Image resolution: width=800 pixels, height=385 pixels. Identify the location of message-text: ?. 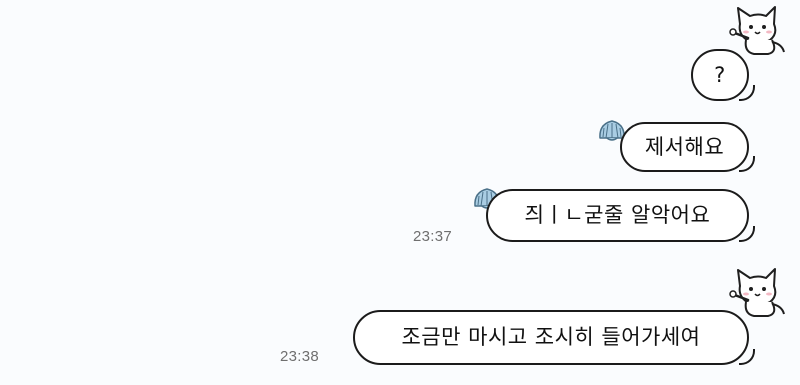
(720, 74).